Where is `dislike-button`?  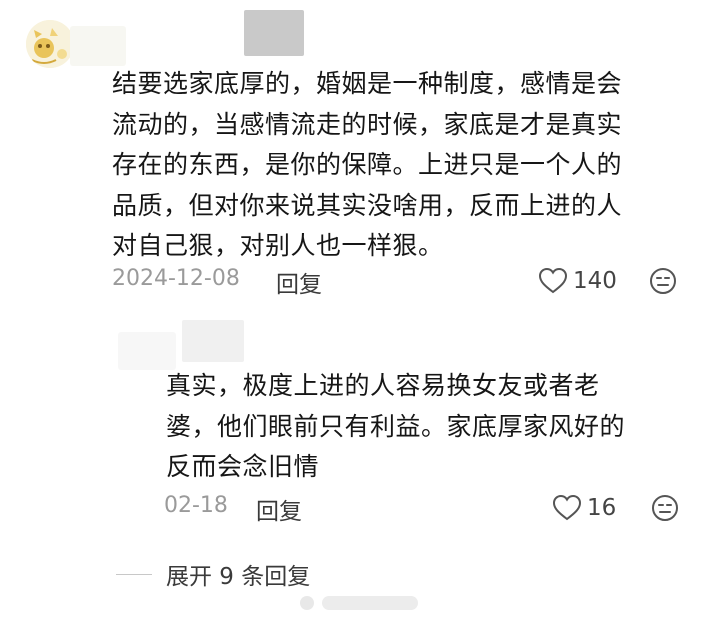 dislike-button is located at coordinates (663, 283).